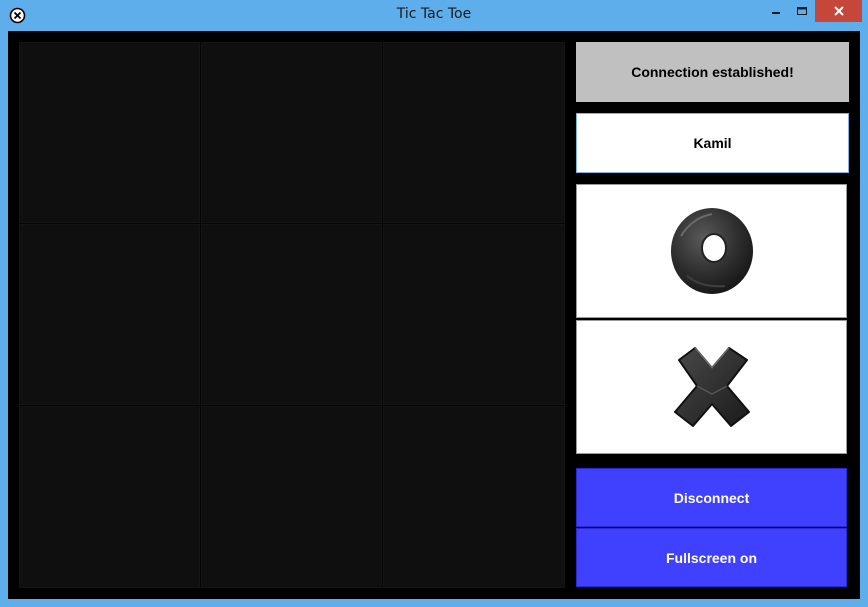 The image size is (868, 607). I want to click on o-piece-panel, so click(711, 251).